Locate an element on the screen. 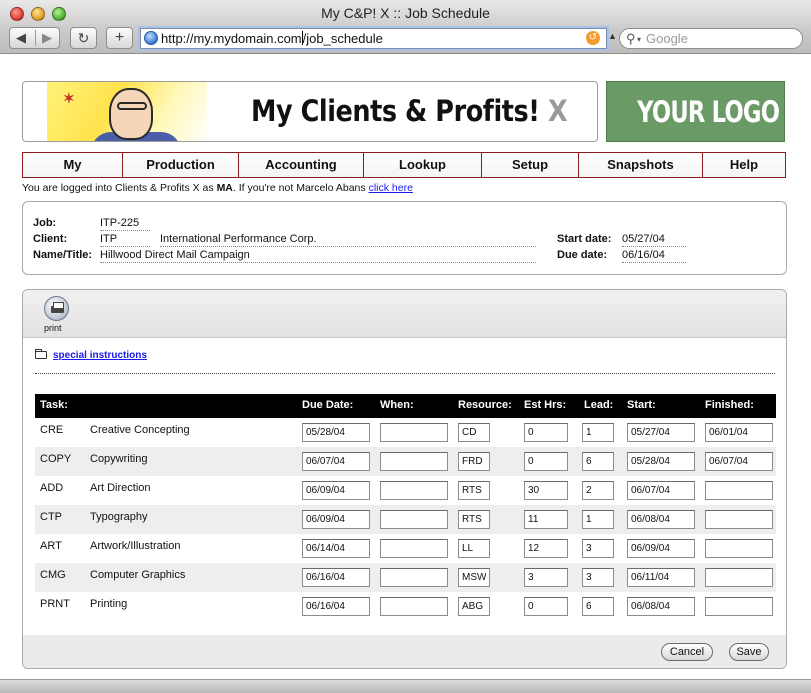 Image resolution: width=811 pixels, height=693 pixels. header-task: Task: is located at coordinates (54, 405).